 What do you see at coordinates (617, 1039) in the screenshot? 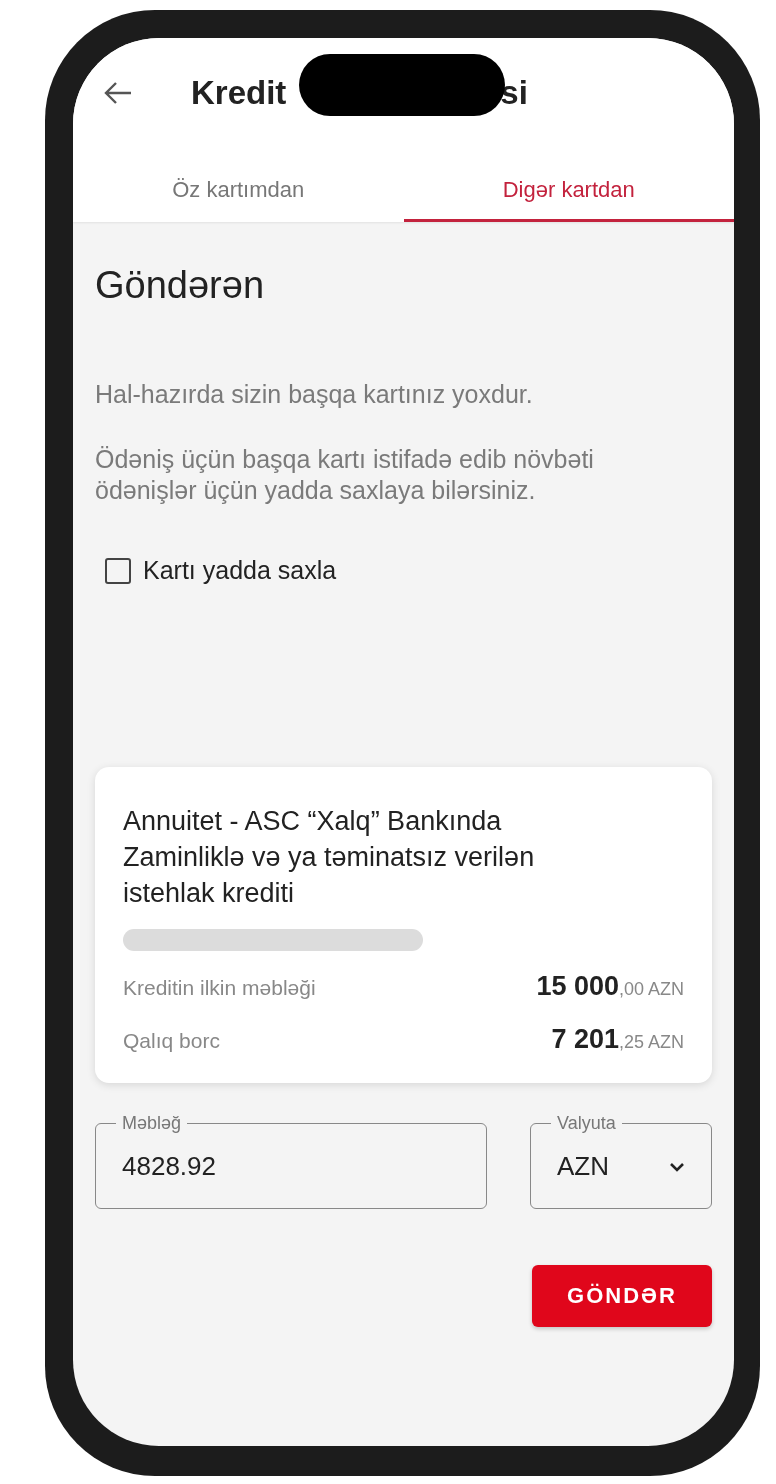
I see `amount-value: 7 201,25 AZN` at bounding box center [617, 1039].